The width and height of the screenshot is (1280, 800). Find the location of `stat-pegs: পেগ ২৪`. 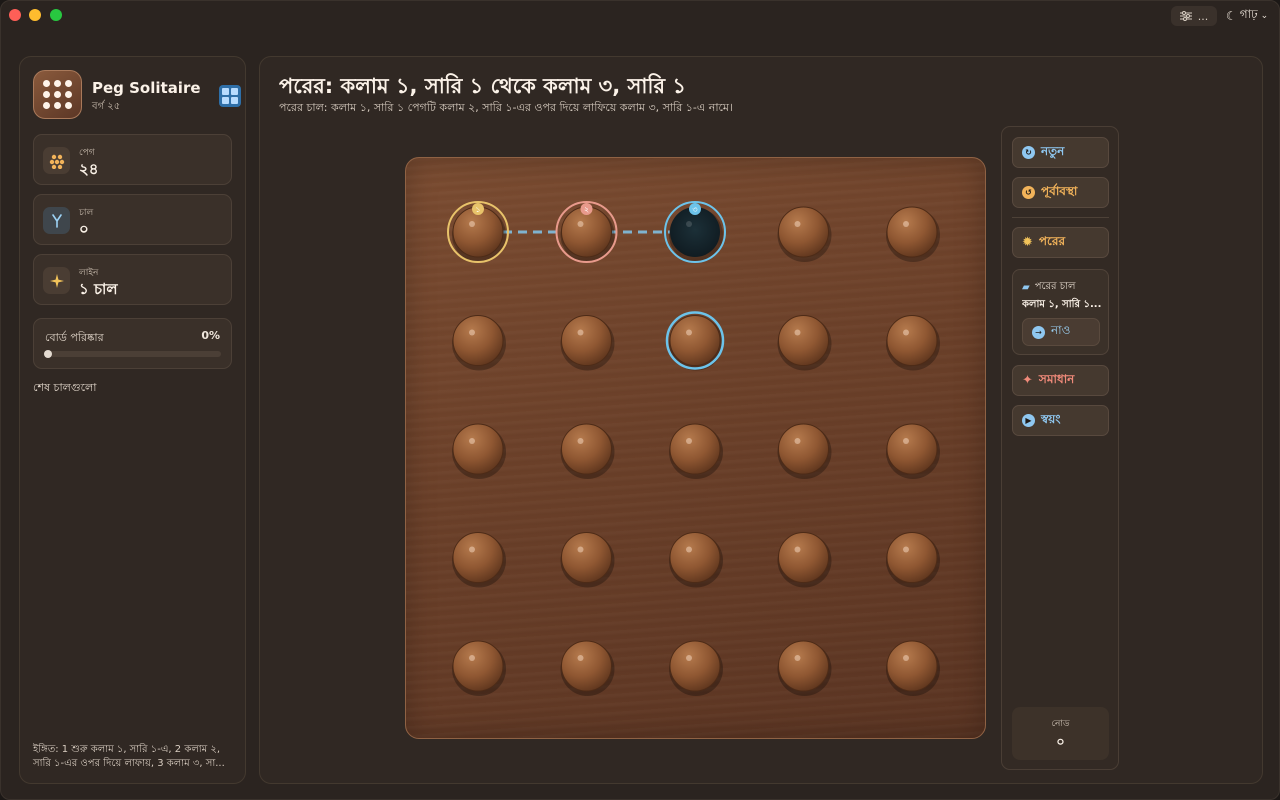

stat-pegs: পেগ ২৪ is located at coordinates (132, 159).